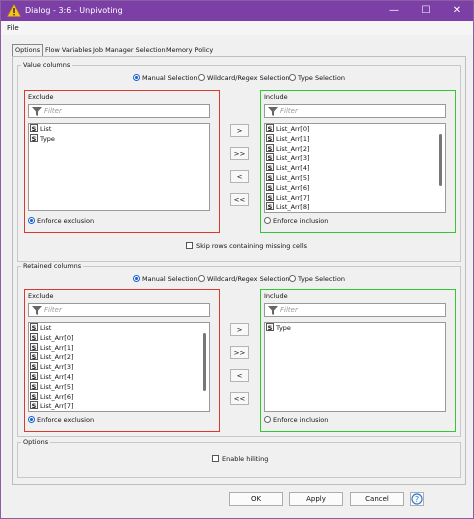  Describe the element at coordinates (119, 111) in the screenshot. I see `value-exclude-filter-input: Filter` at that location.